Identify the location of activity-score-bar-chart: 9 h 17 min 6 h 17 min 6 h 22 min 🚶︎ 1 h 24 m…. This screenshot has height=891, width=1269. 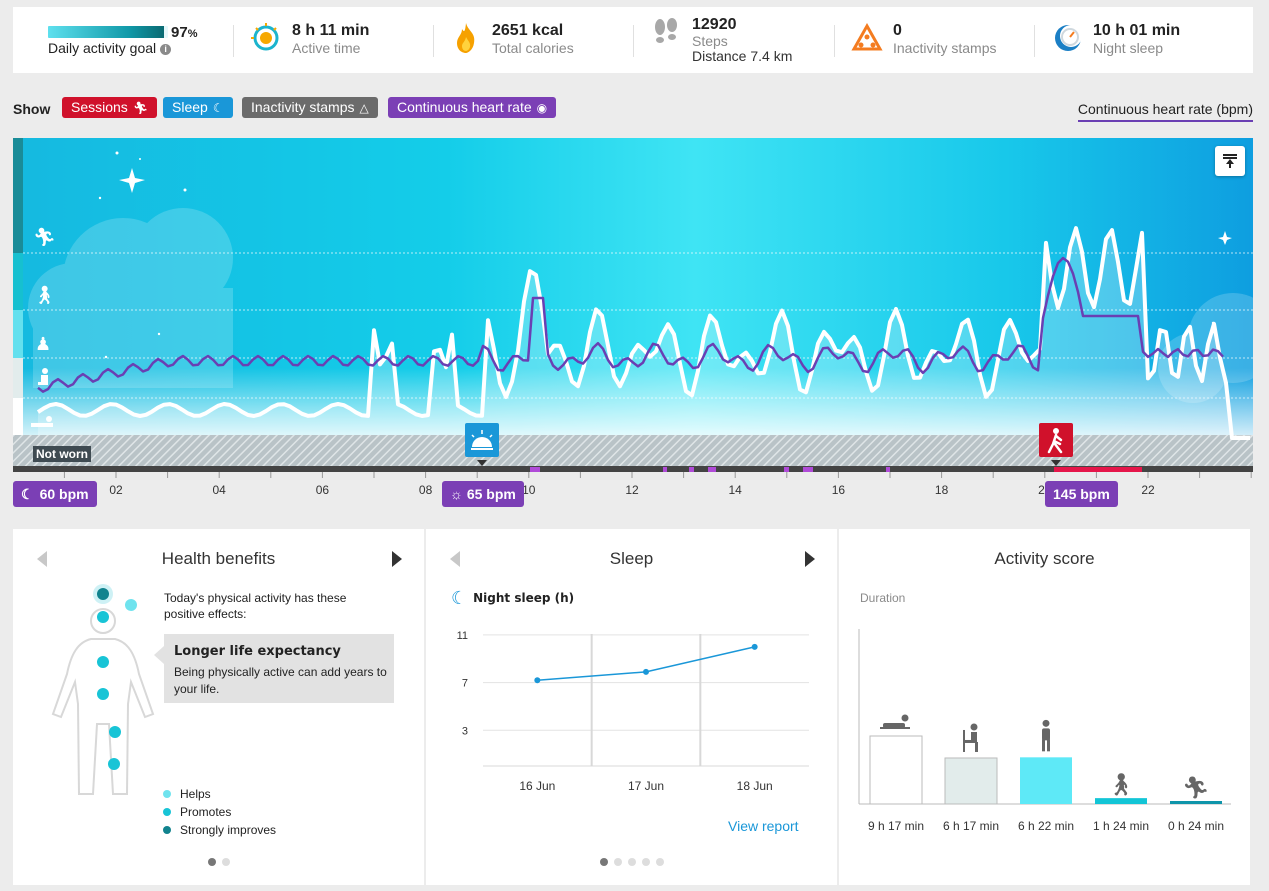
(1044, 731).